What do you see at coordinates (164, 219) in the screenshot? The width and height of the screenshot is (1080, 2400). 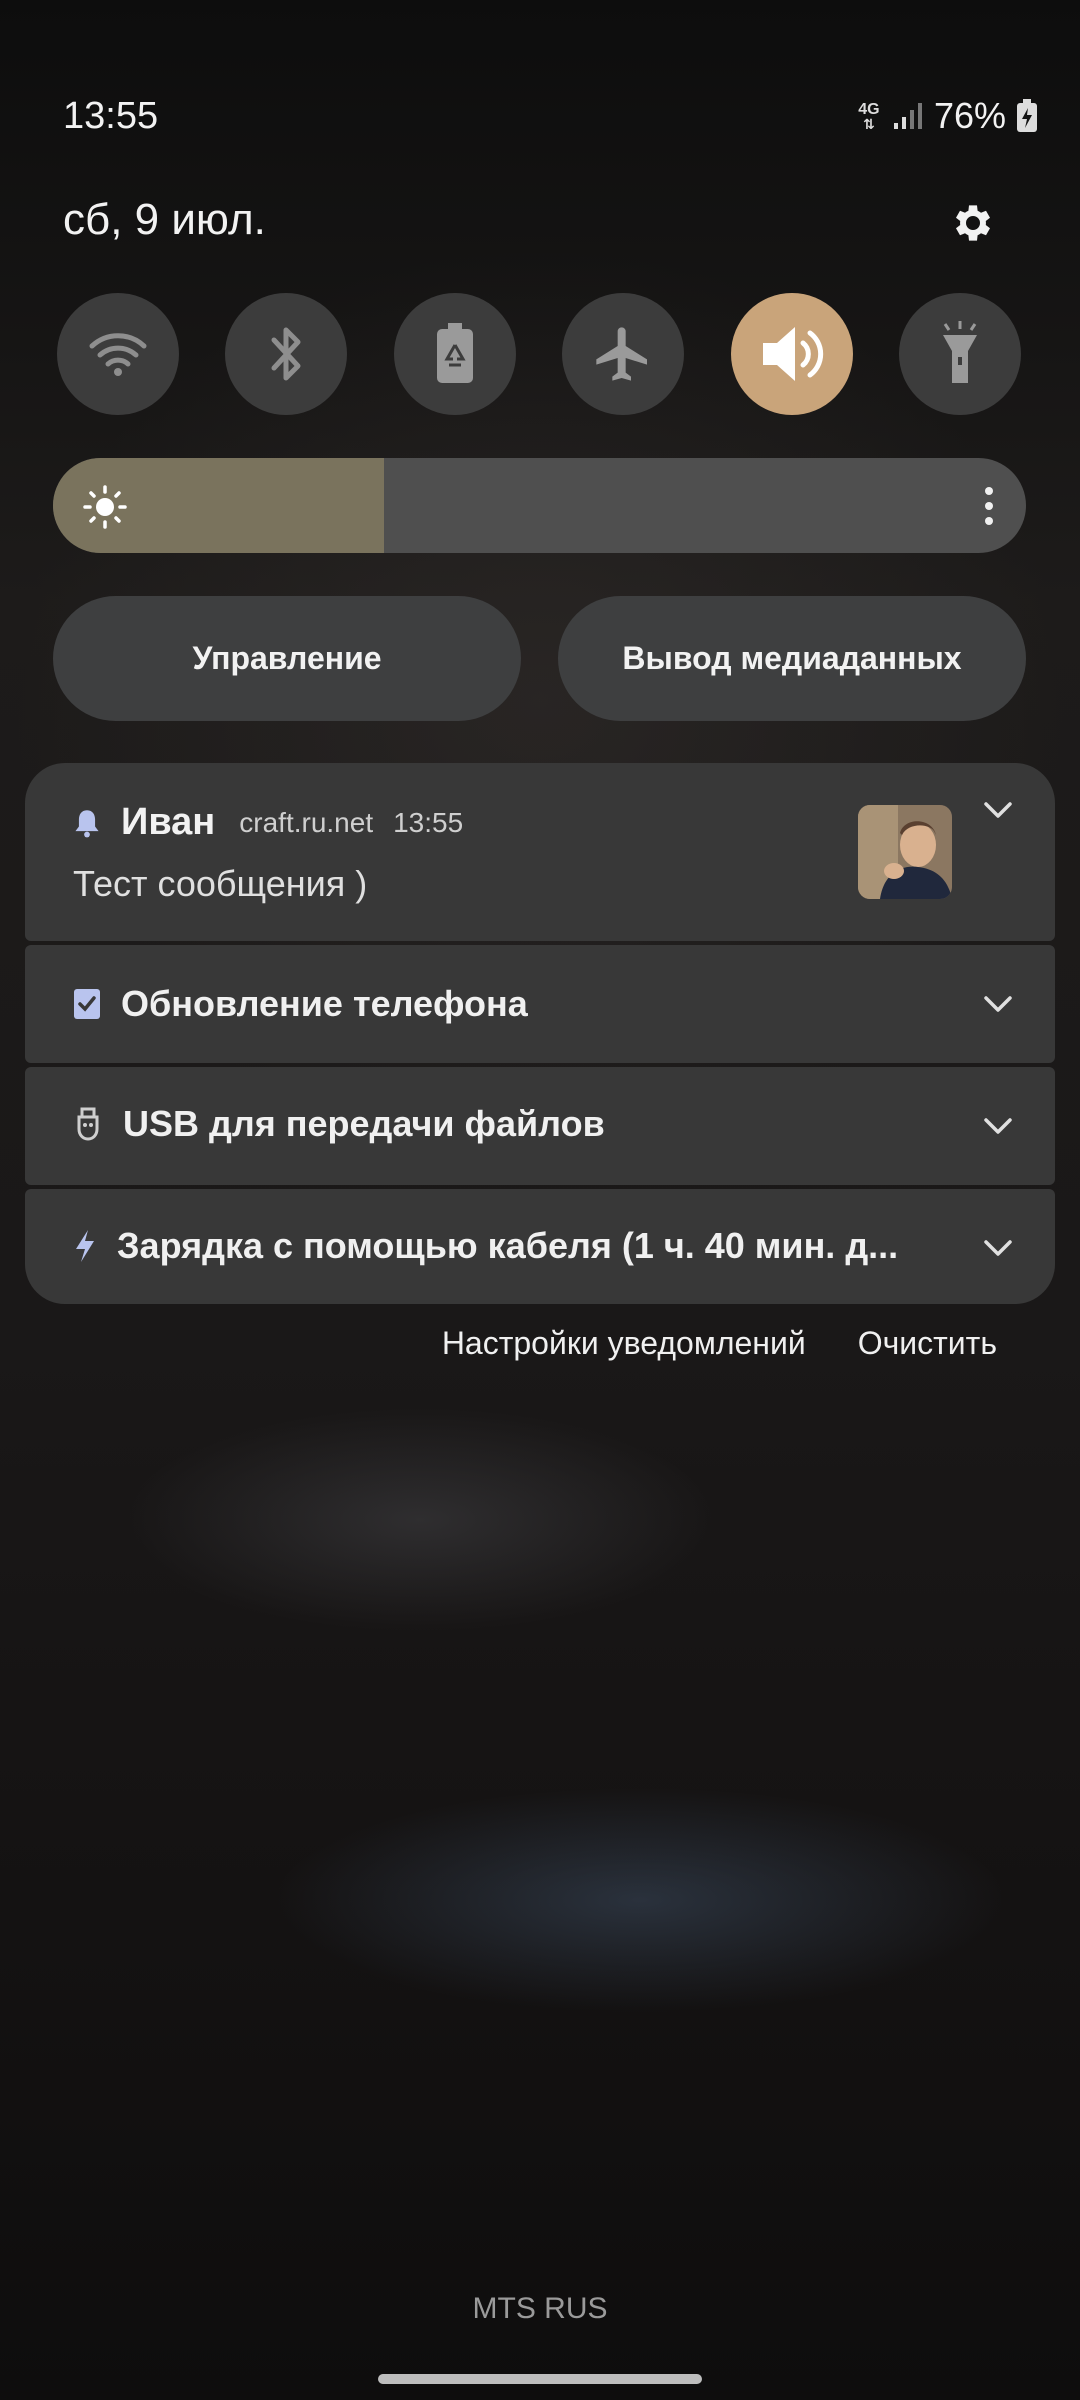 I see `date-label: сб, 9 июл.` at bounding box center [164, 219].